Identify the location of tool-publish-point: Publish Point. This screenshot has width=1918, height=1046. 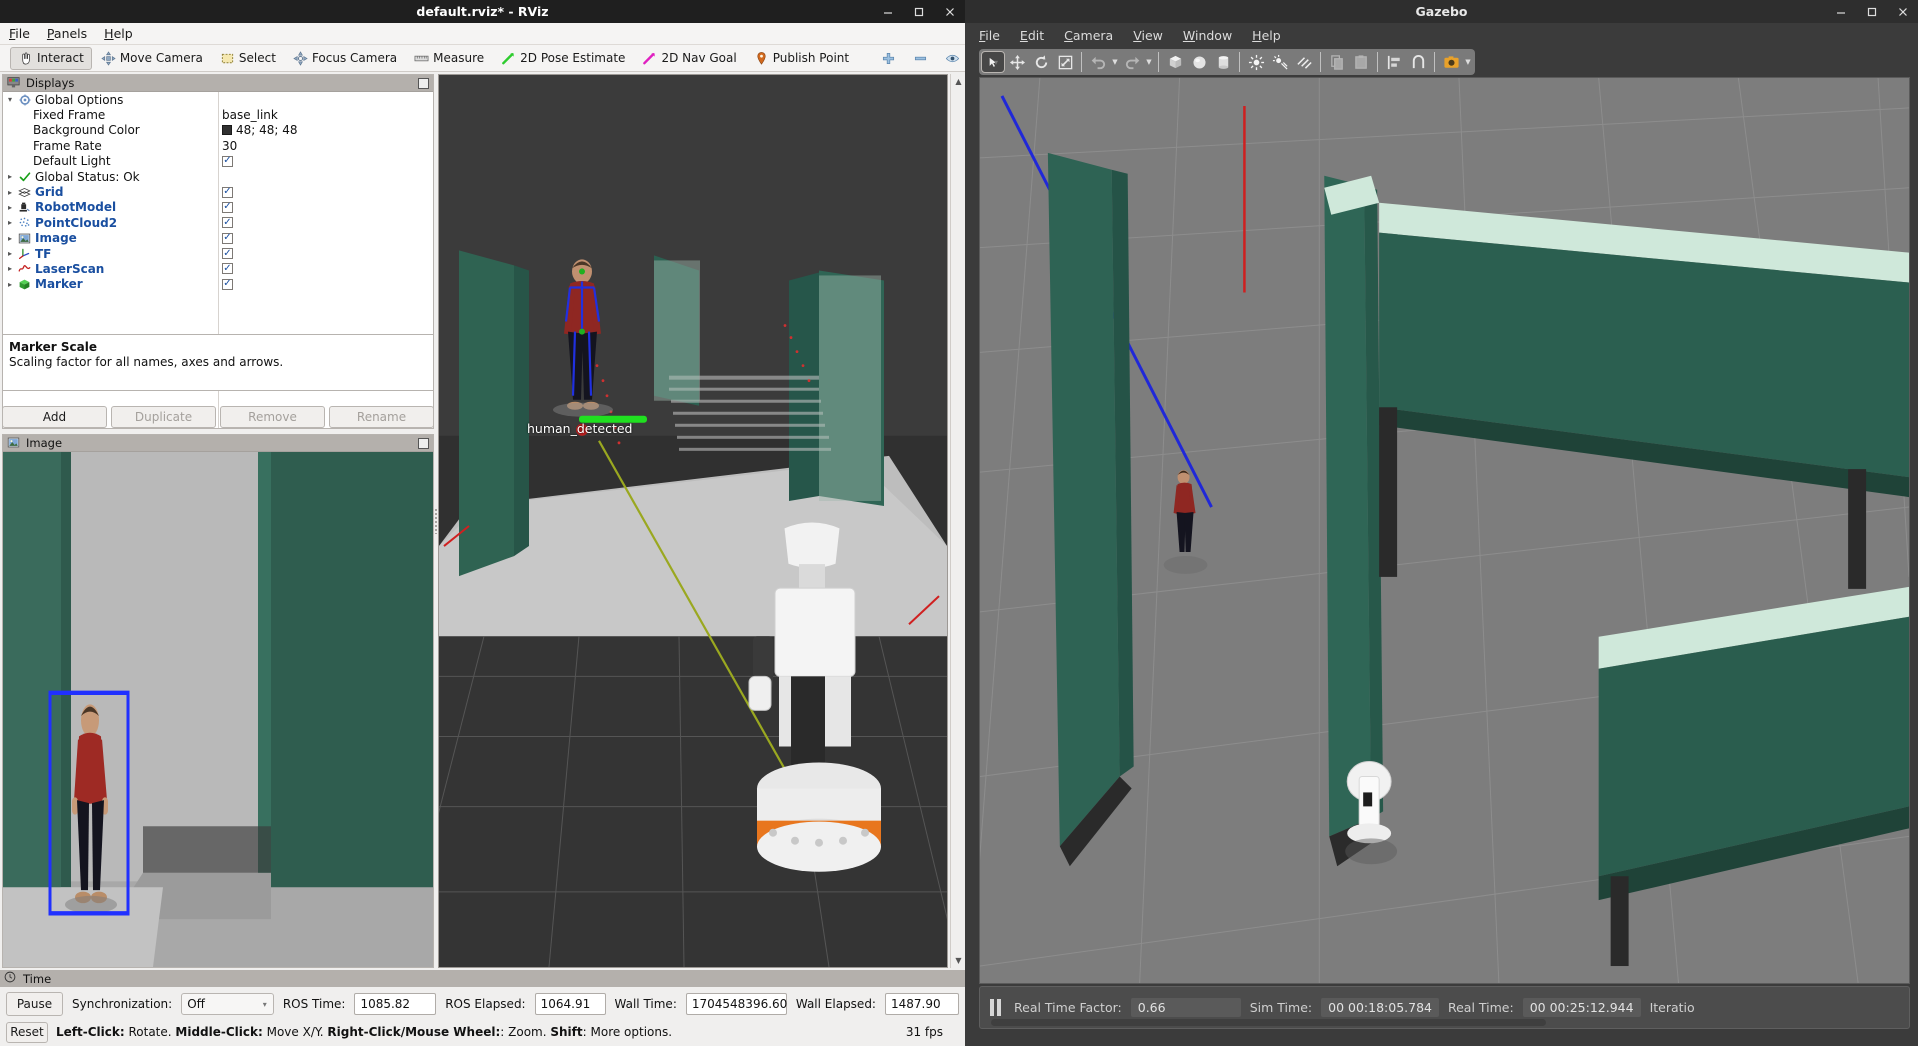
(801, 58).